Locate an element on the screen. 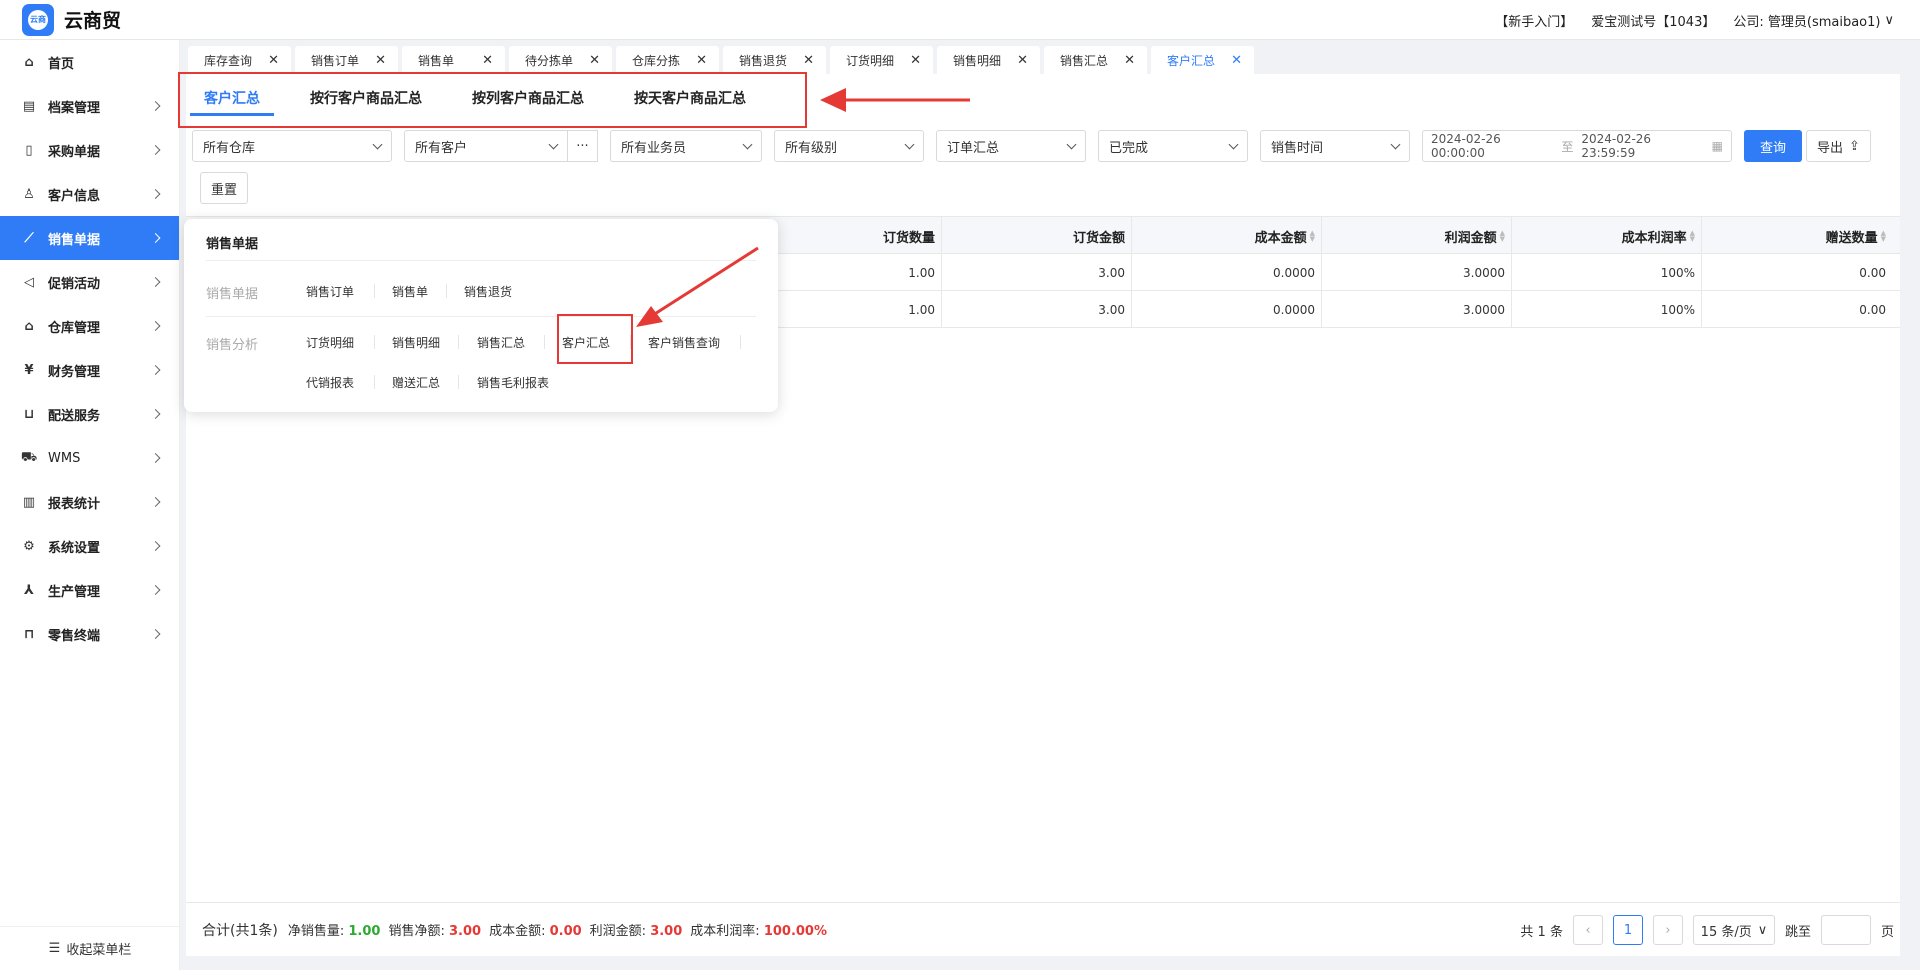 The height and width of the screenshot is (970, 1920). sidebar-item-home: ⌂ 首页 is located at coordinates (89, 62).